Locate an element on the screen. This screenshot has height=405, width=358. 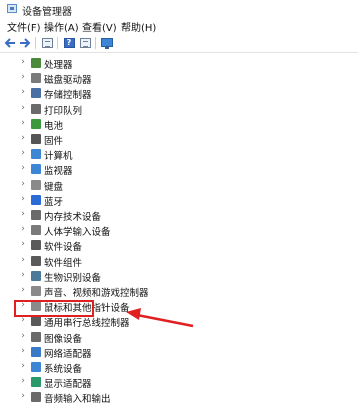
device-category-label: 软件设备 is located at coordinates (63, 248).